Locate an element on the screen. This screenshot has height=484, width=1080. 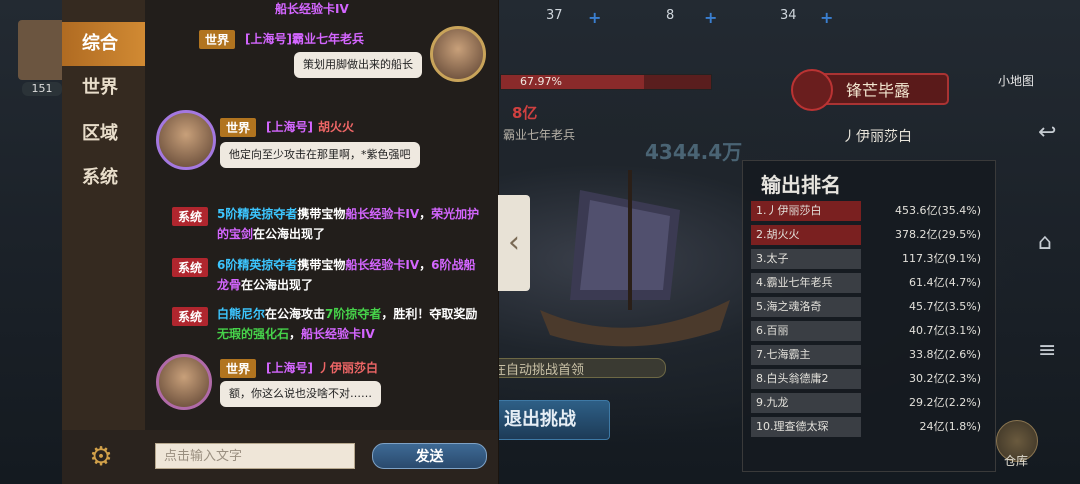
ranking-name: 5.海之魂洛奇 is located at coordinates (806, 307).